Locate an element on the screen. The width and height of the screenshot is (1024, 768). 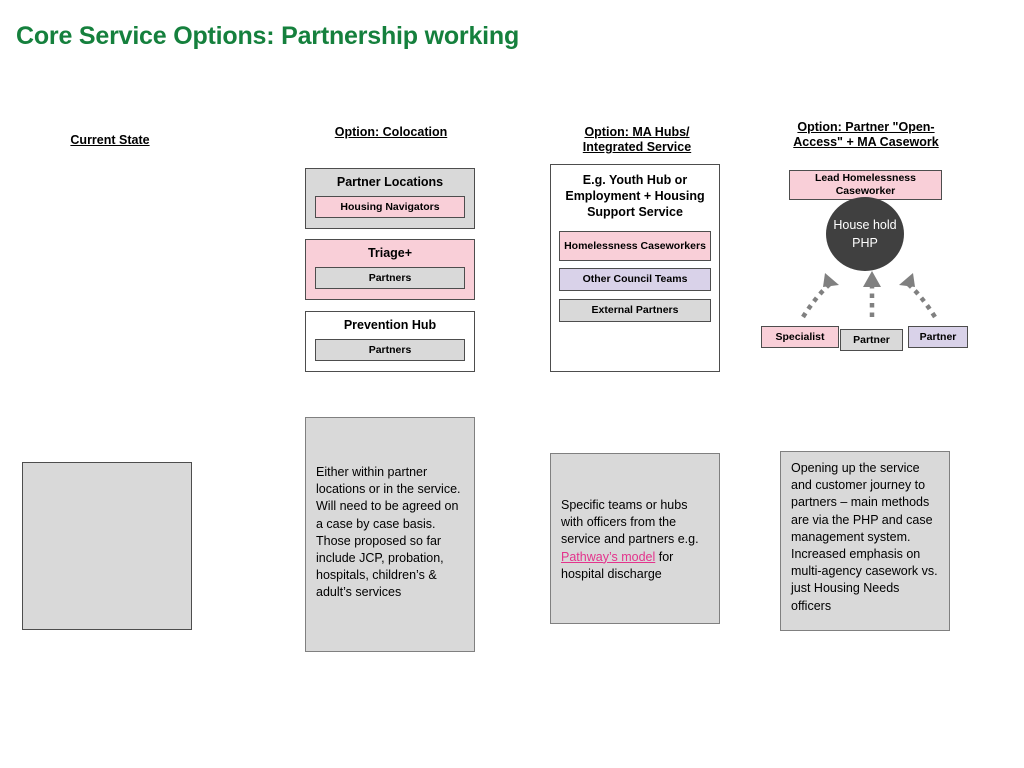
dotted-arrows-group is located at coordinates (869, 295).